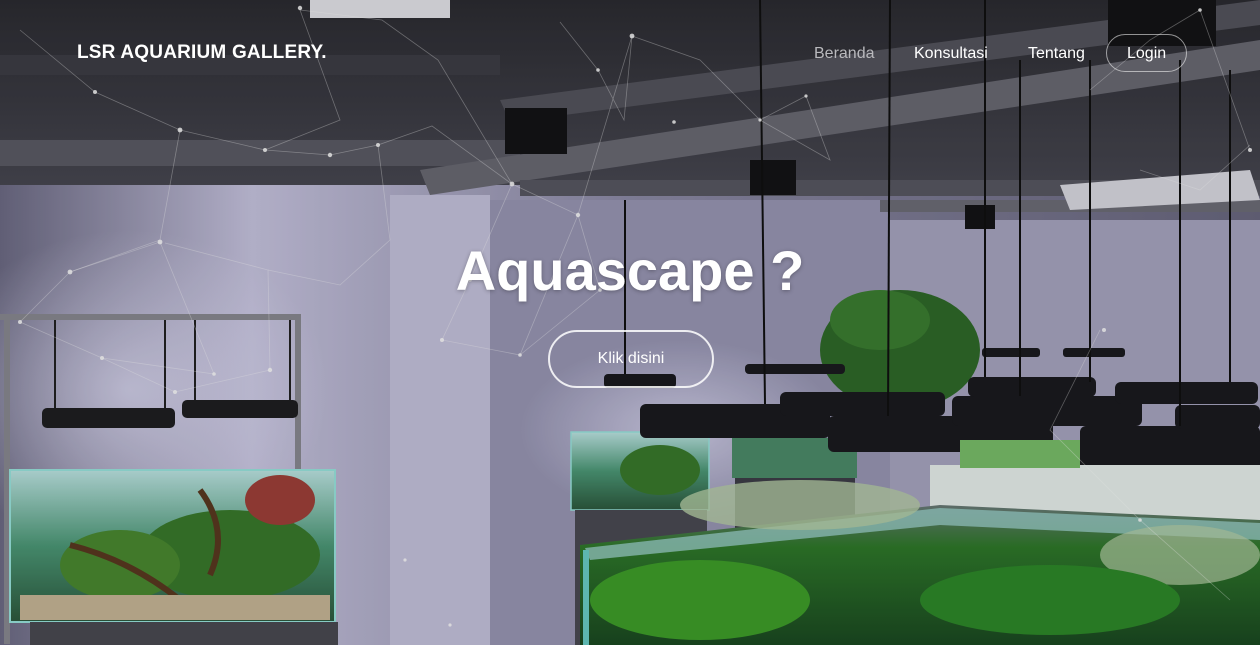 This screenshot has width=1260, height=645. I want to click on nav-item-beranda: Beranda, so click(844, 54).